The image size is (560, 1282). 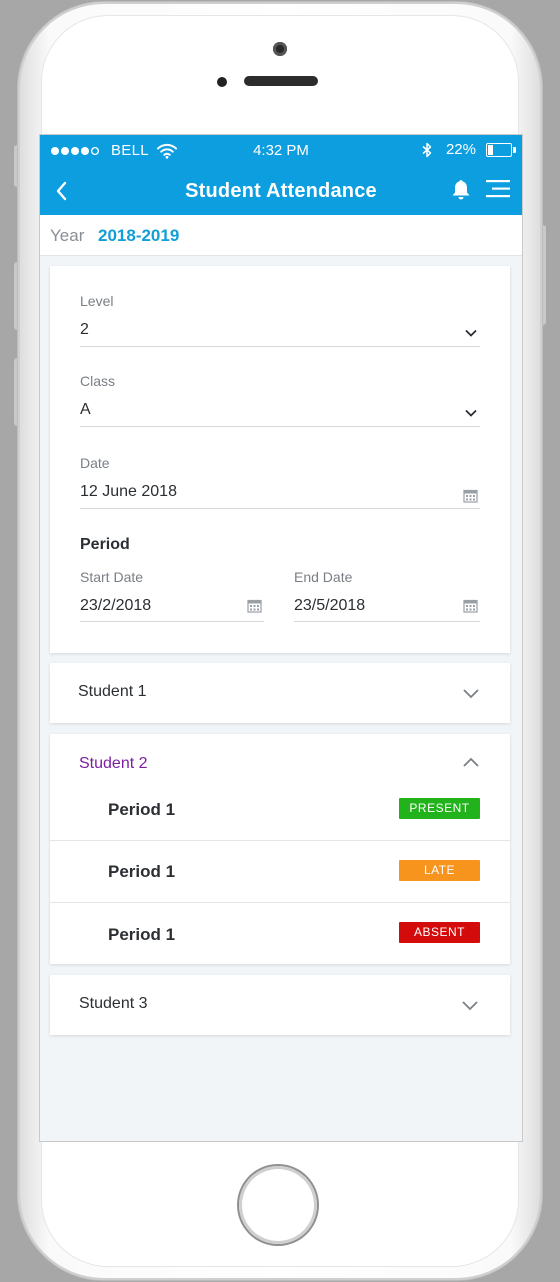 I want to click on battery-percent: 22%, so click(x=460, y=149).